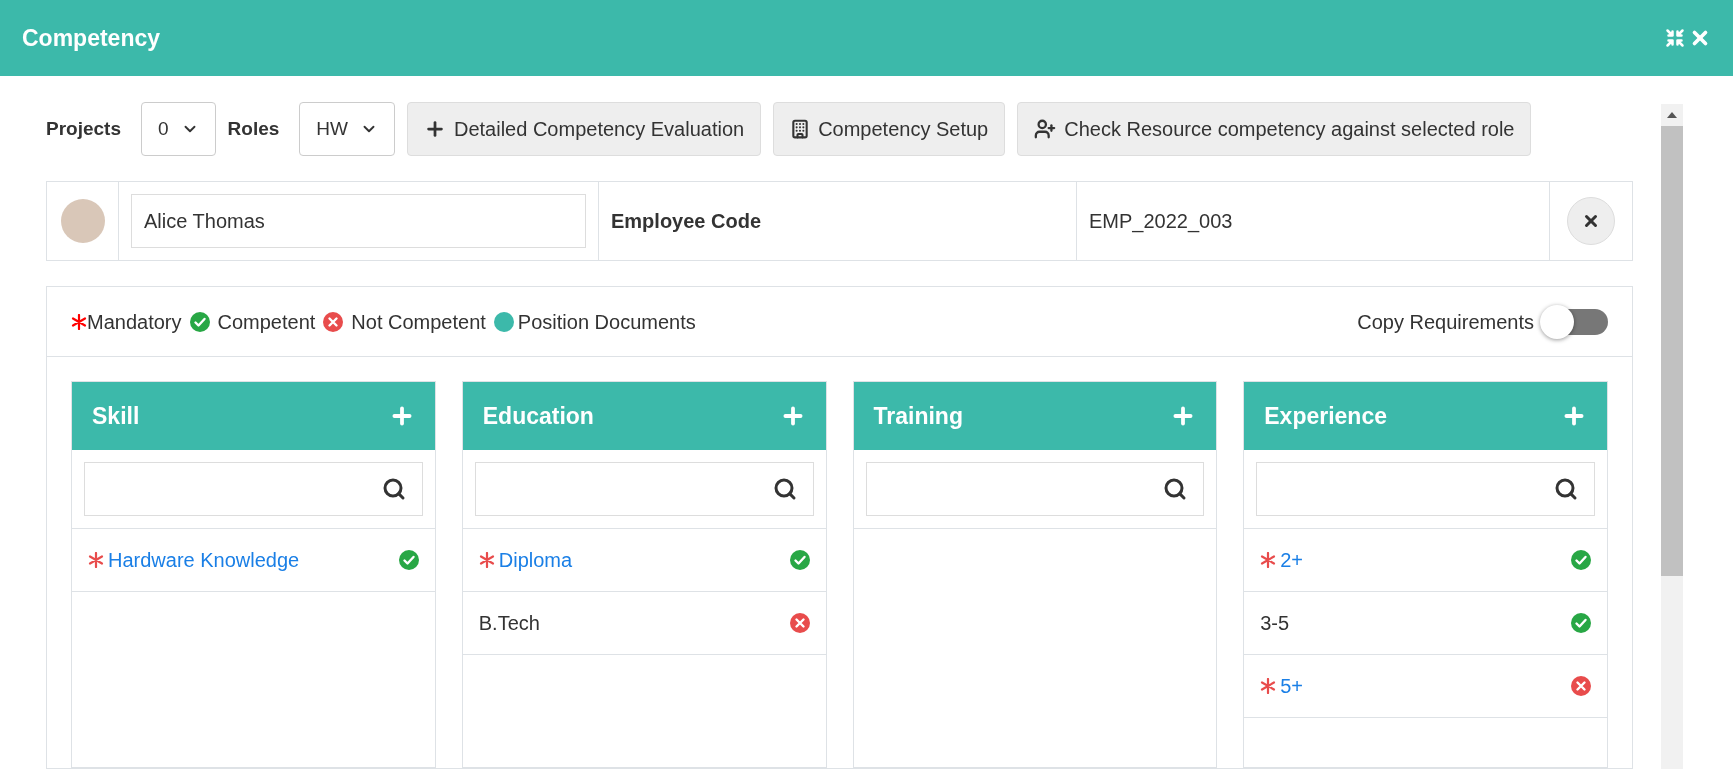 The image size is (1733, 769). What do you see at coordinates (509, 623) in the screenshot?
I see `item-label: B.Tech` at bounding box center [509, 623].